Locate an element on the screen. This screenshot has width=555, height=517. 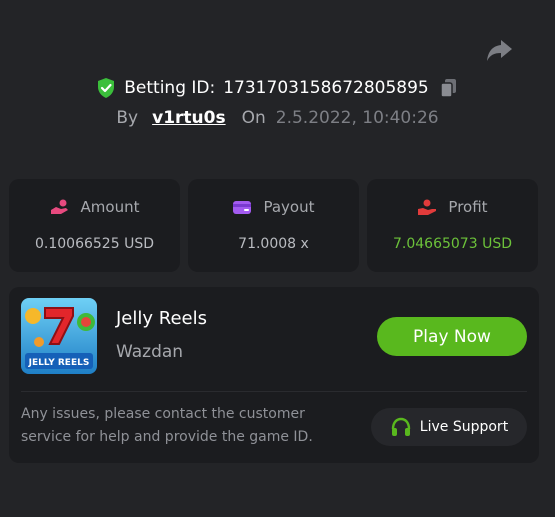
payout-label: Payout is located at coordinates (289, 207).